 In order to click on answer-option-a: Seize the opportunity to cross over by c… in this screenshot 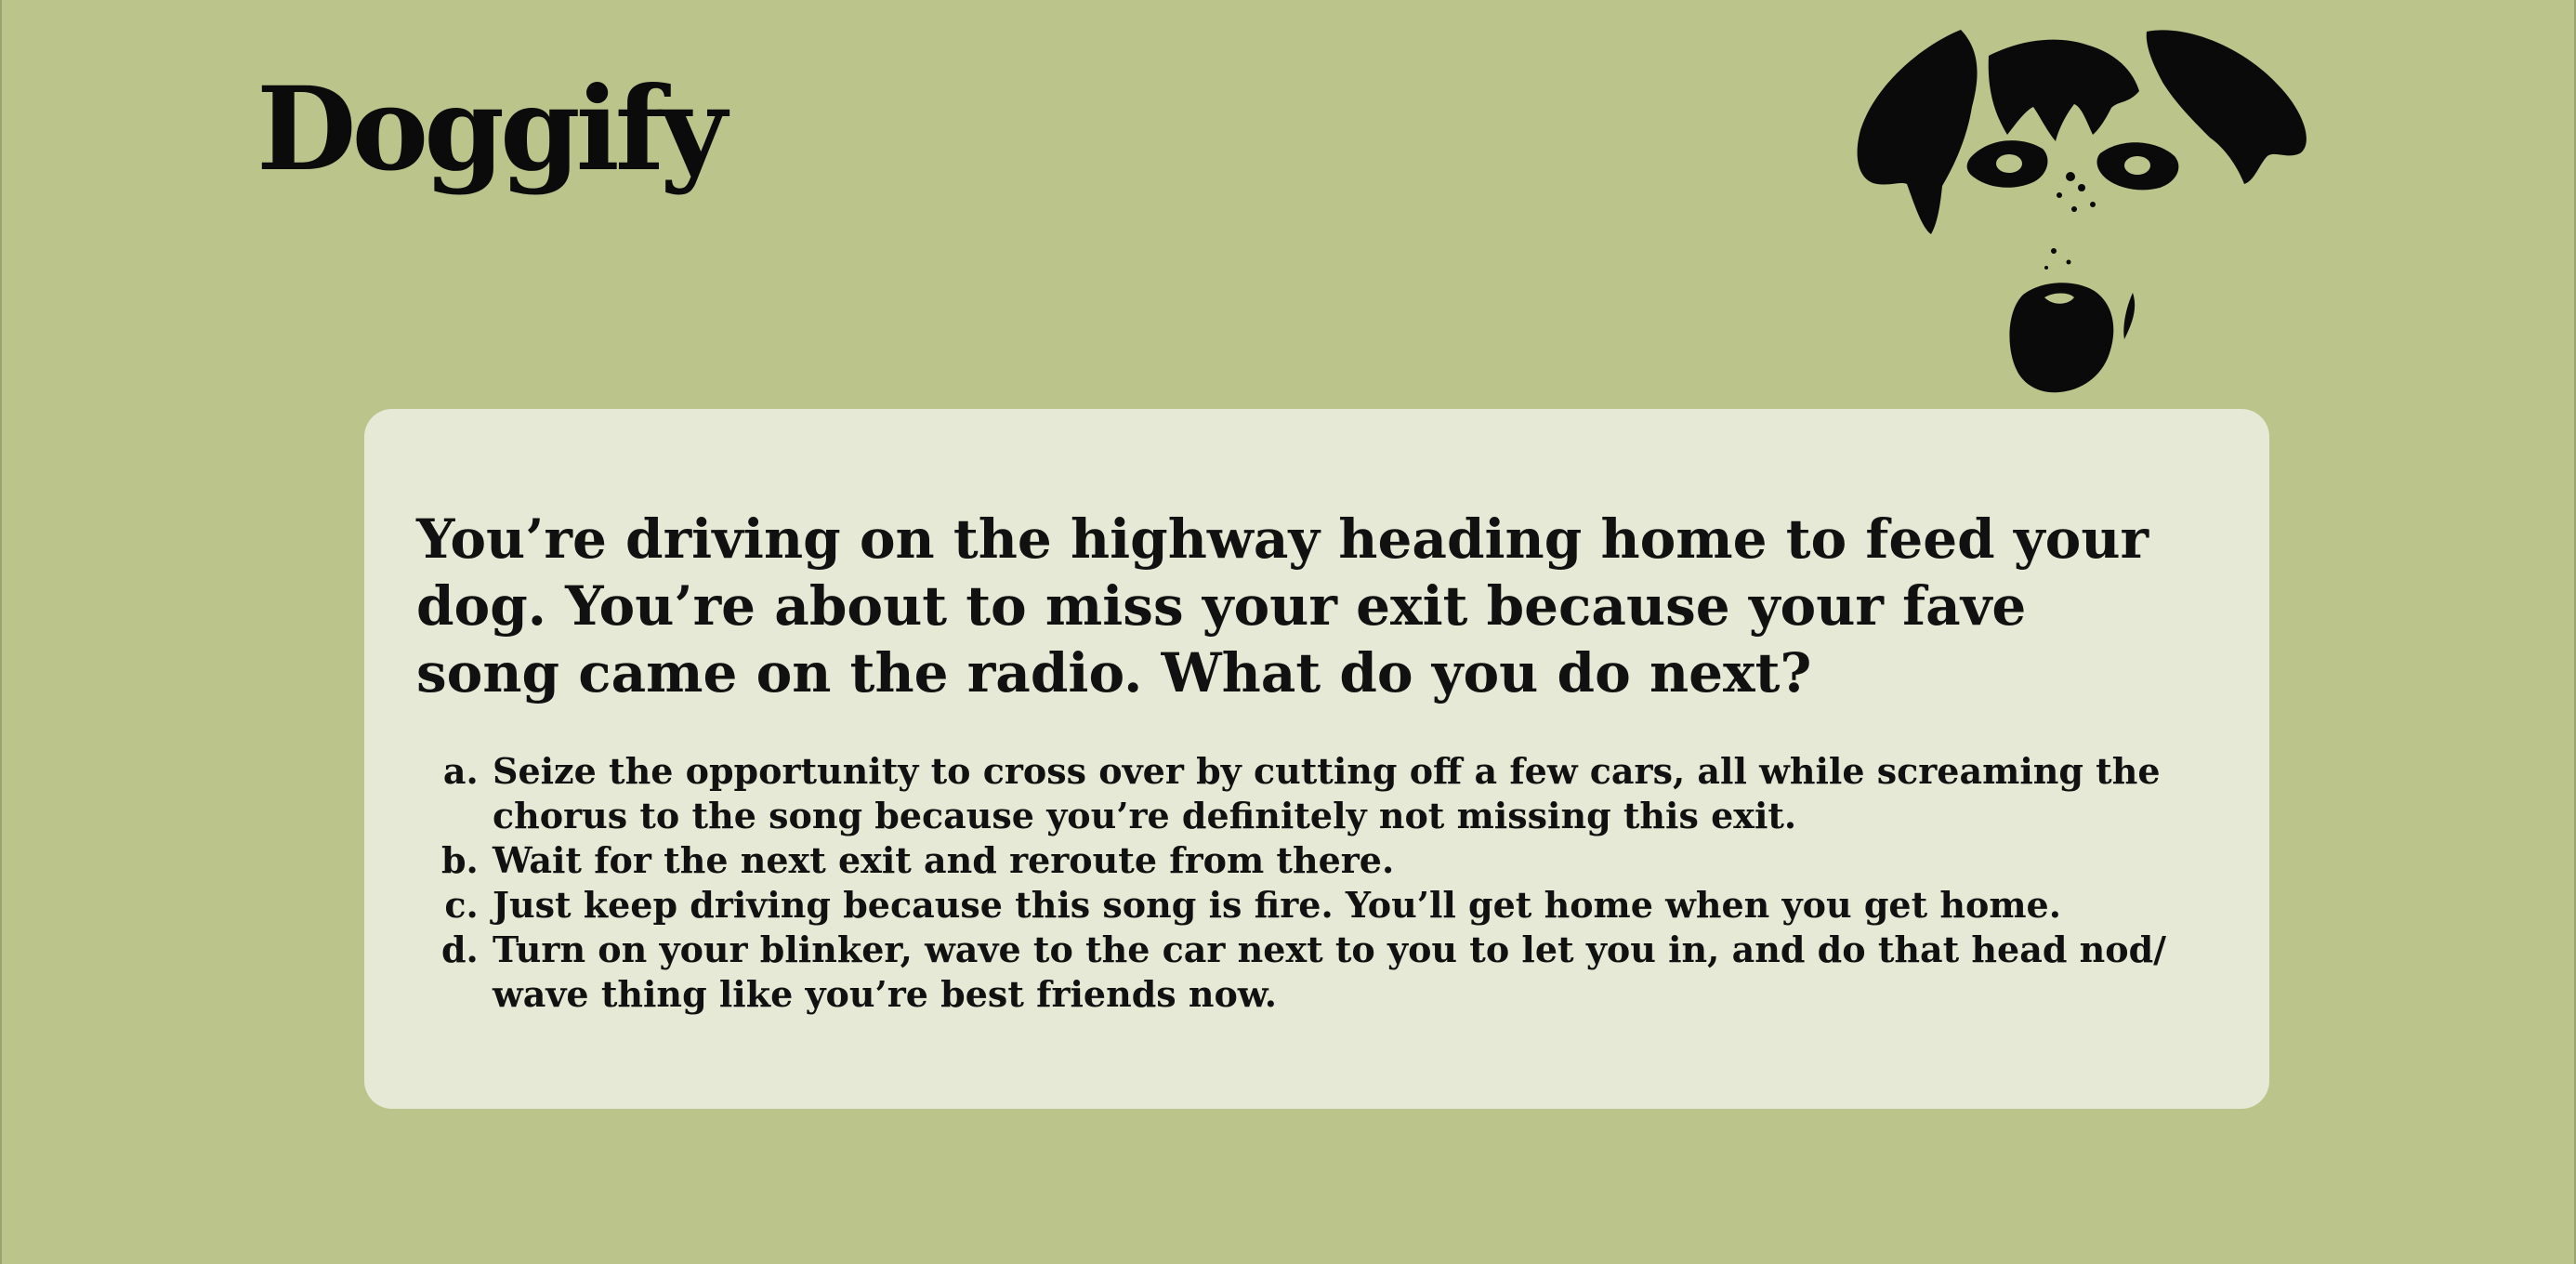, I will do `click(1373, 793)`.